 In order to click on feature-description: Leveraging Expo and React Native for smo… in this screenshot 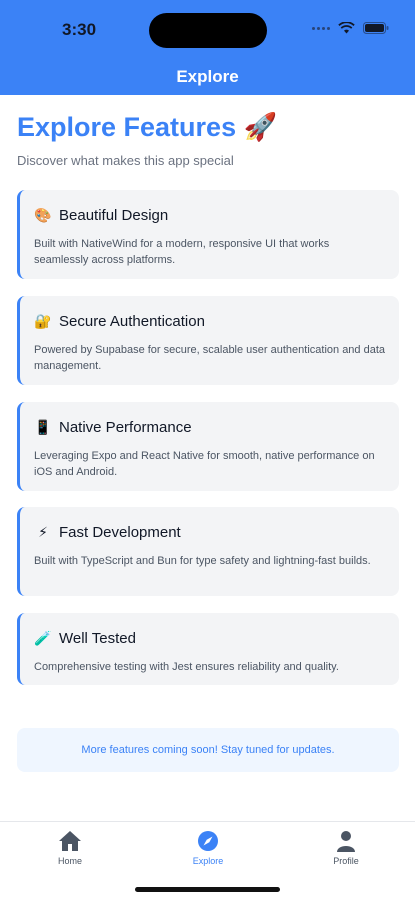, I will do `click(204, 464)`.